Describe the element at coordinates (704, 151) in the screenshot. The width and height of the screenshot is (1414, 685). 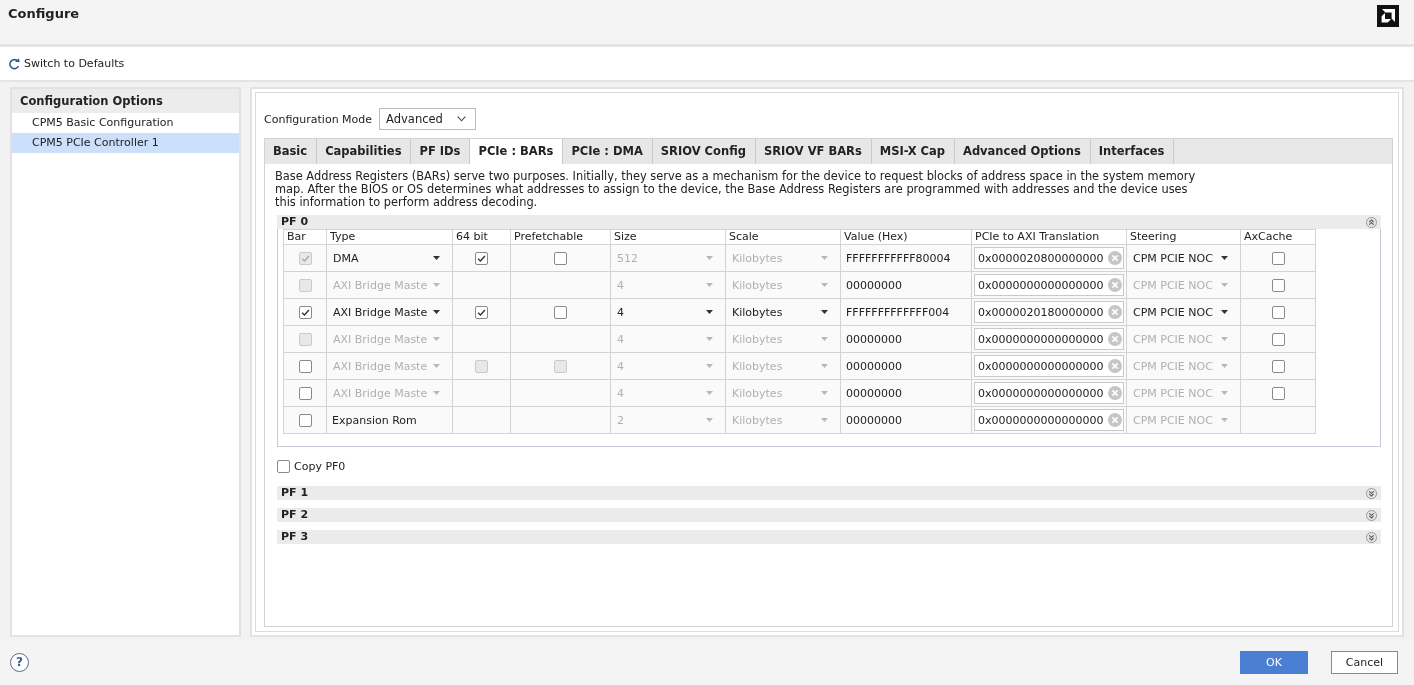
I see `tab: SRIOV Config` at that location.